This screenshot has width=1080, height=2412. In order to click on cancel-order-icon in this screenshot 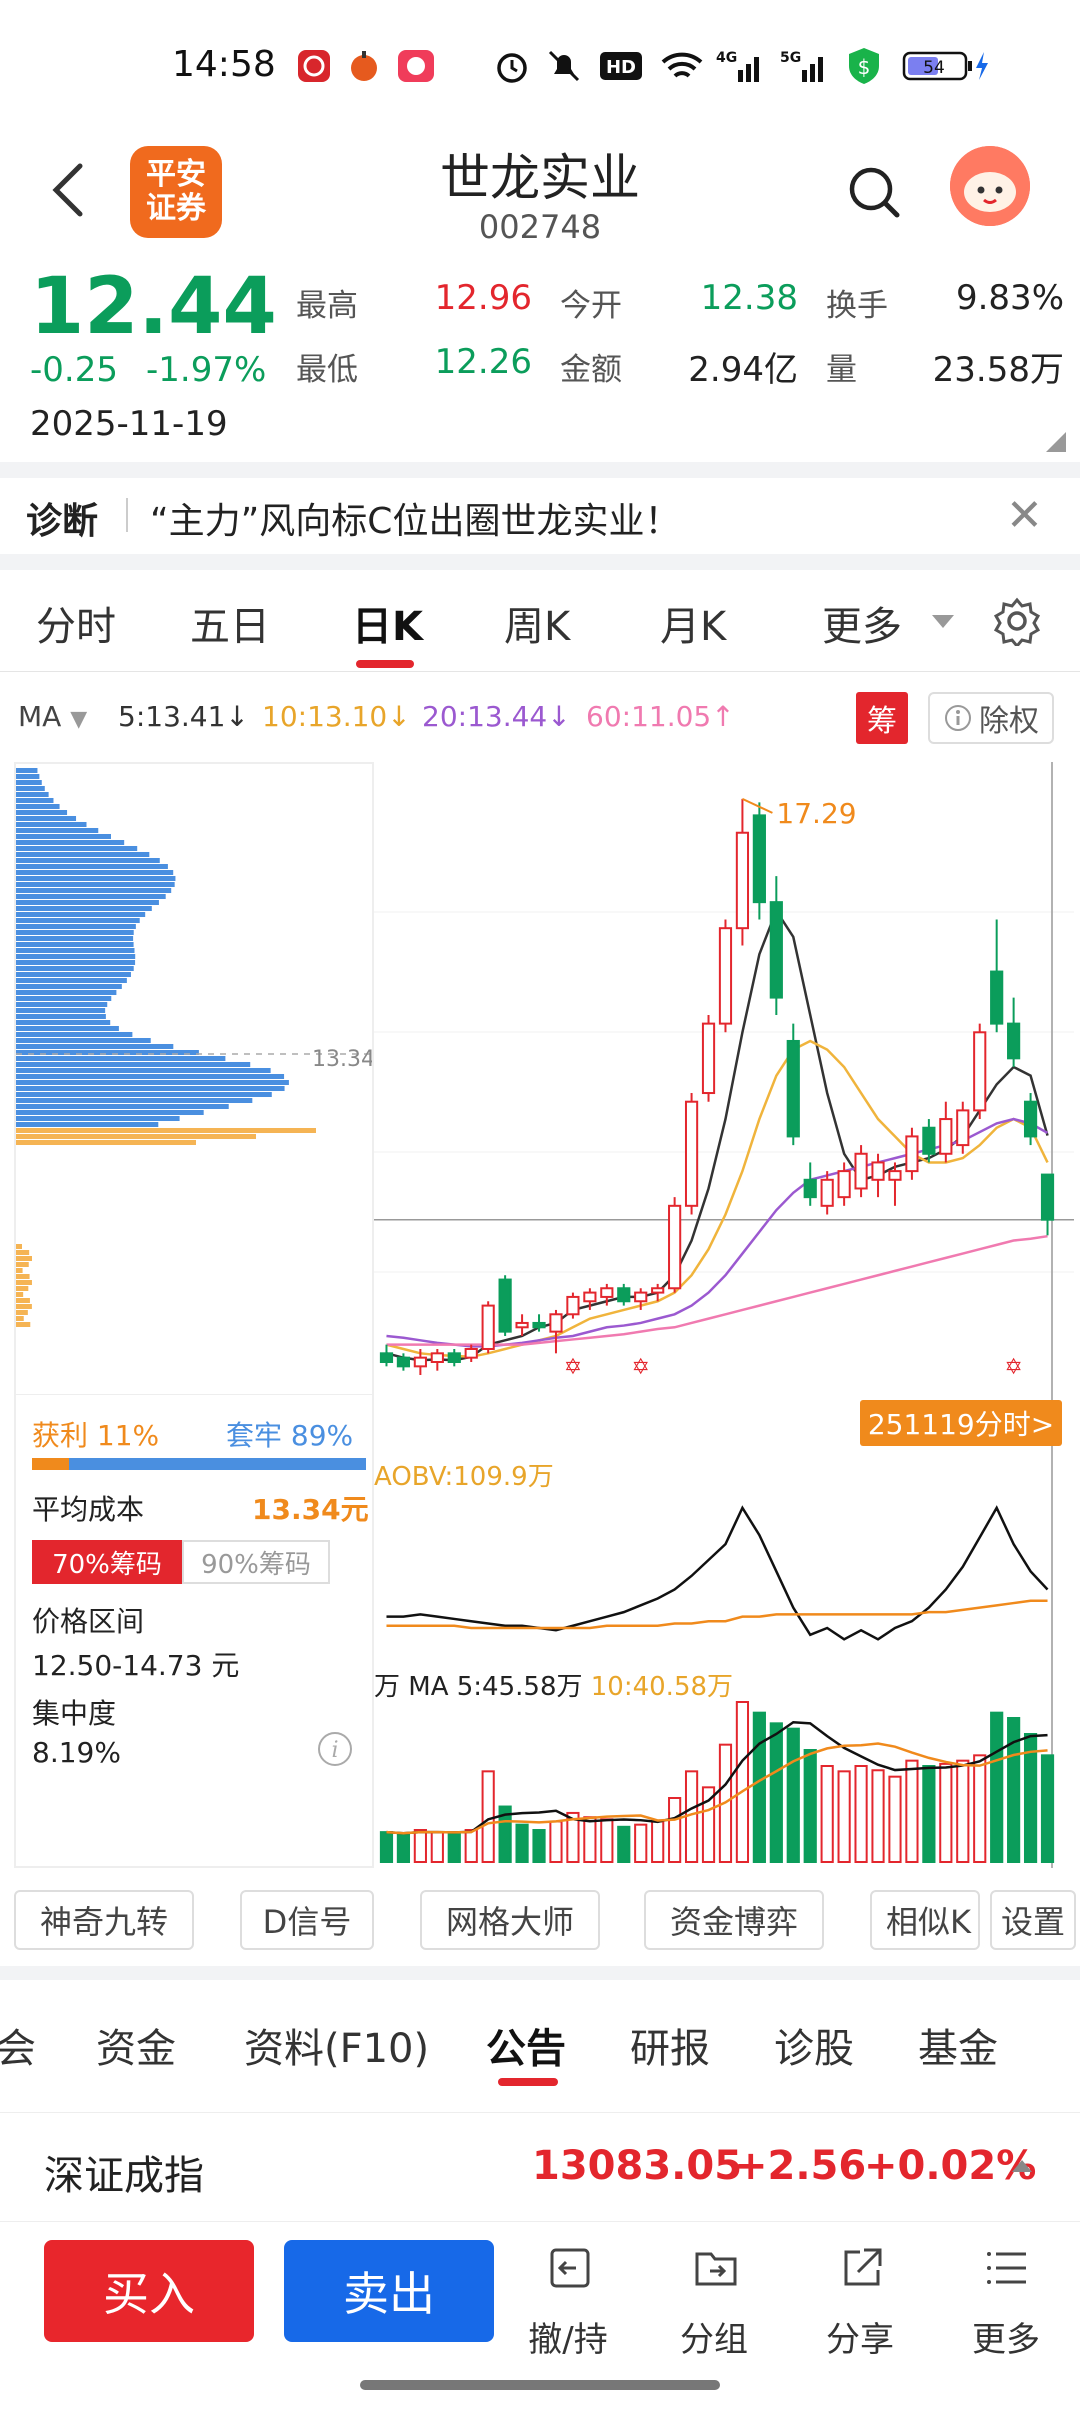, I will do `click(570, 2268)`.